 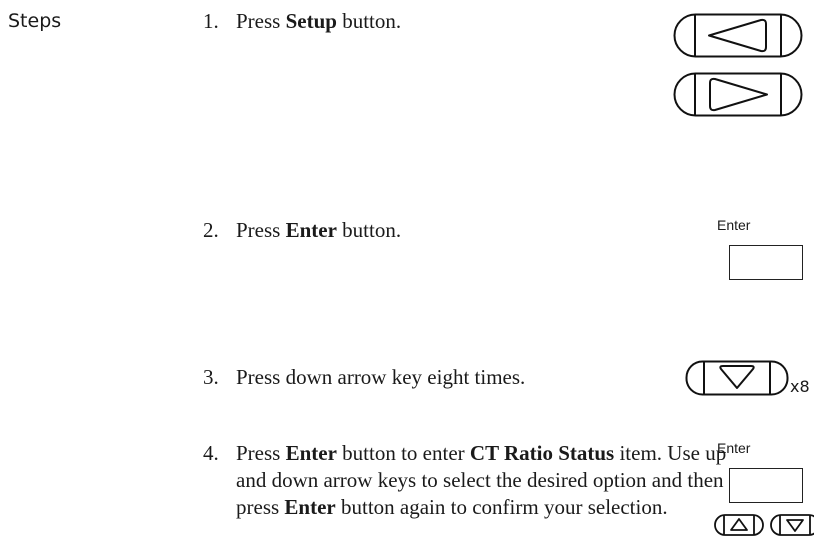 What do you see at coordinates (738, 35) in the screenshot?
I see `left-arrow-key-icon` at bounding box center [738, 35].